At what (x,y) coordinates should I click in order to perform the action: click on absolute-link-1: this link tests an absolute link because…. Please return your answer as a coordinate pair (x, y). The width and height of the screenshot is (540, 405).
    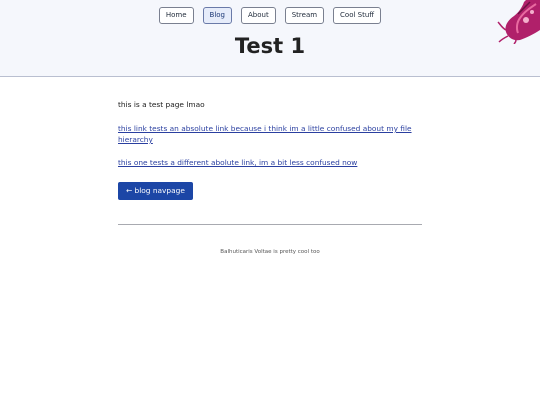
    Looking at the image, I should click on (270, 134).